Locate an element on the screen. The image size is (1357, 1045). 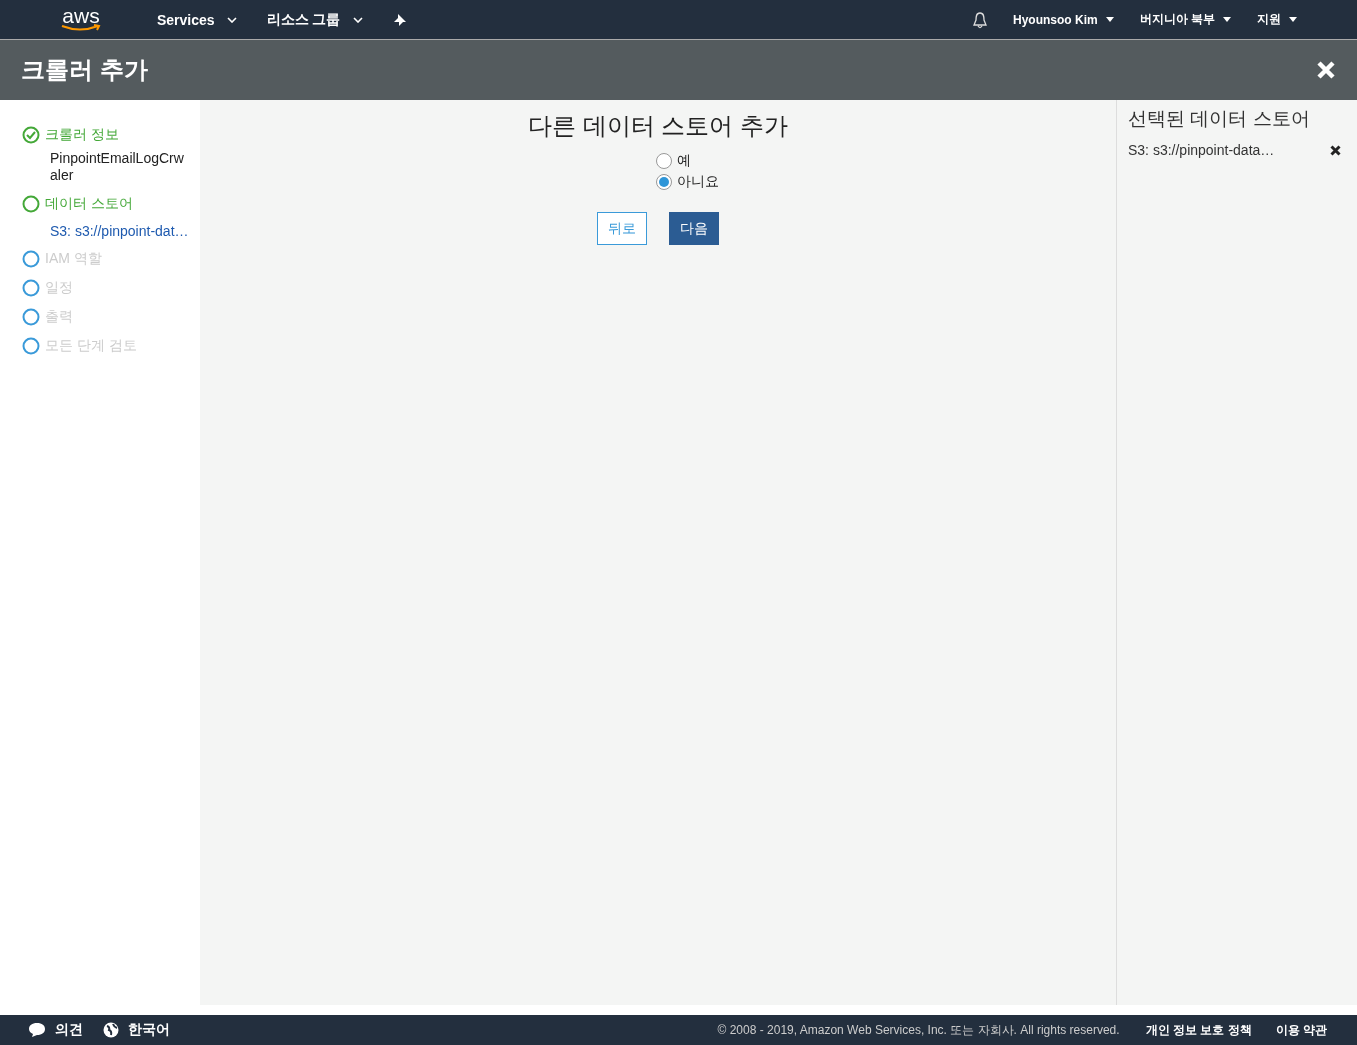
speech-bubble-icon is located at coordinates (37, 1030).